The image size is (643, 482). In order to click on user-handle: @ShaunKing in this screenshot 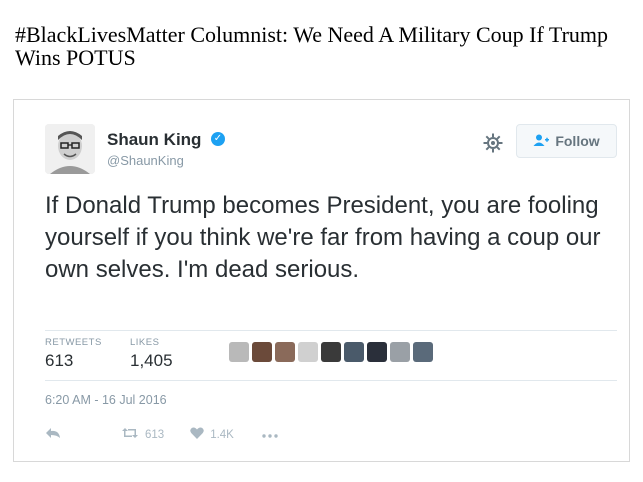, I will do `click(145, 160)`.